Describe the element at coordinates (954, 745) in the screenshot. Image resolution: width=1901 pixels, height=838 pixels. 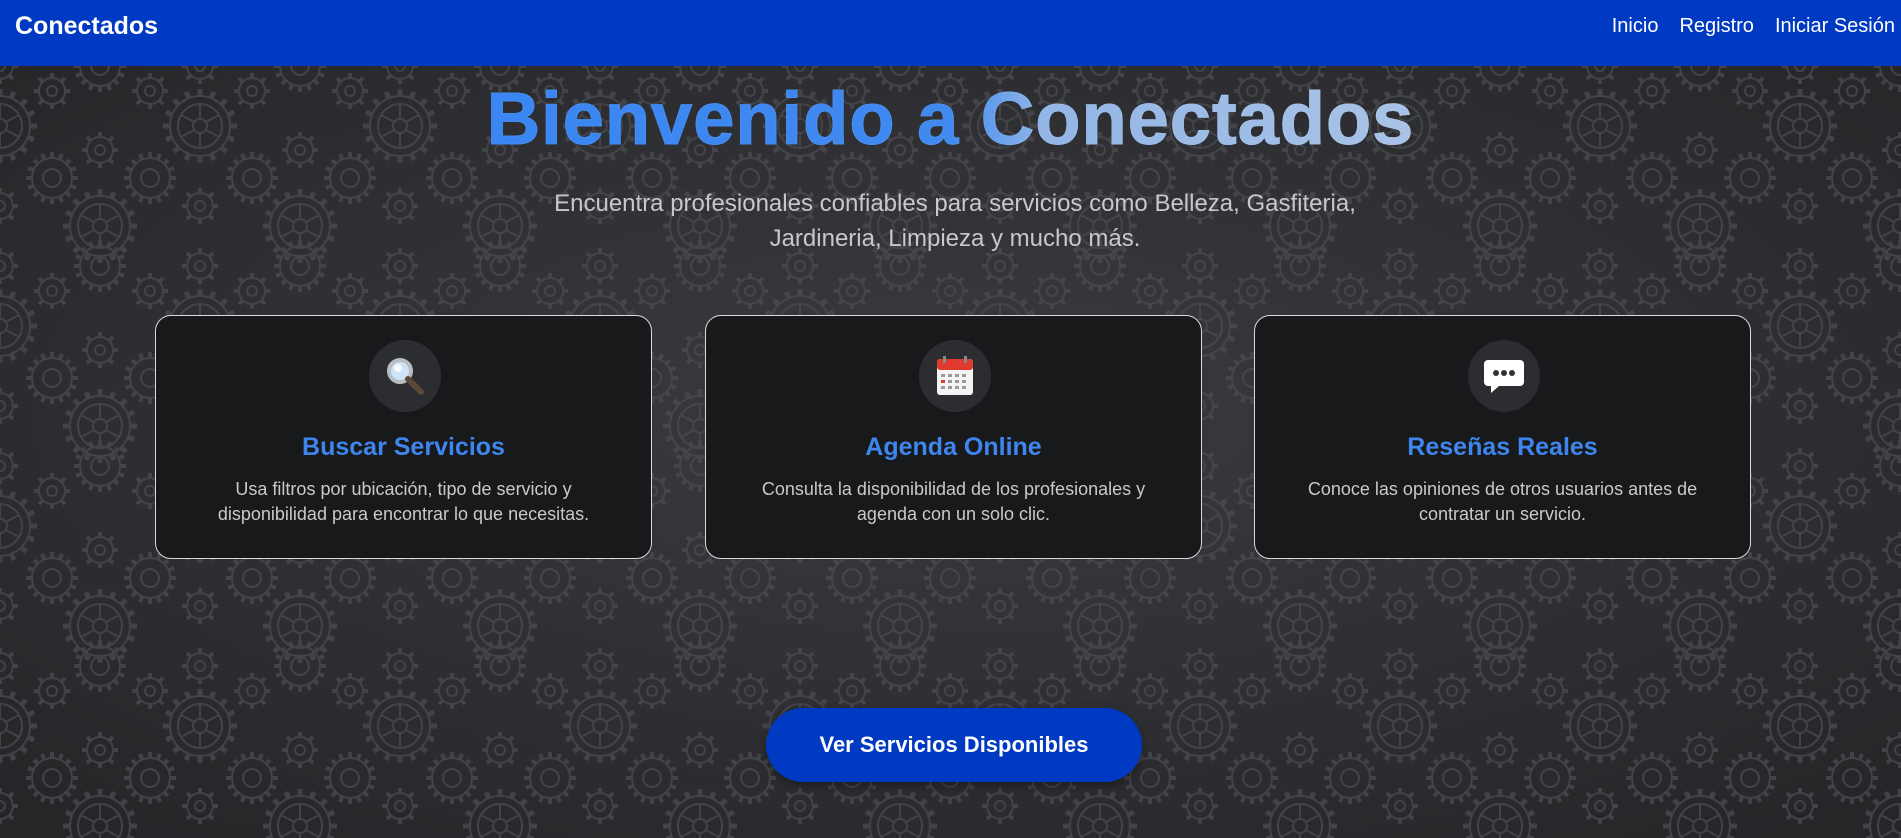
I see `ver-servicios-button: Ver Servicios Disponibles` at that location.